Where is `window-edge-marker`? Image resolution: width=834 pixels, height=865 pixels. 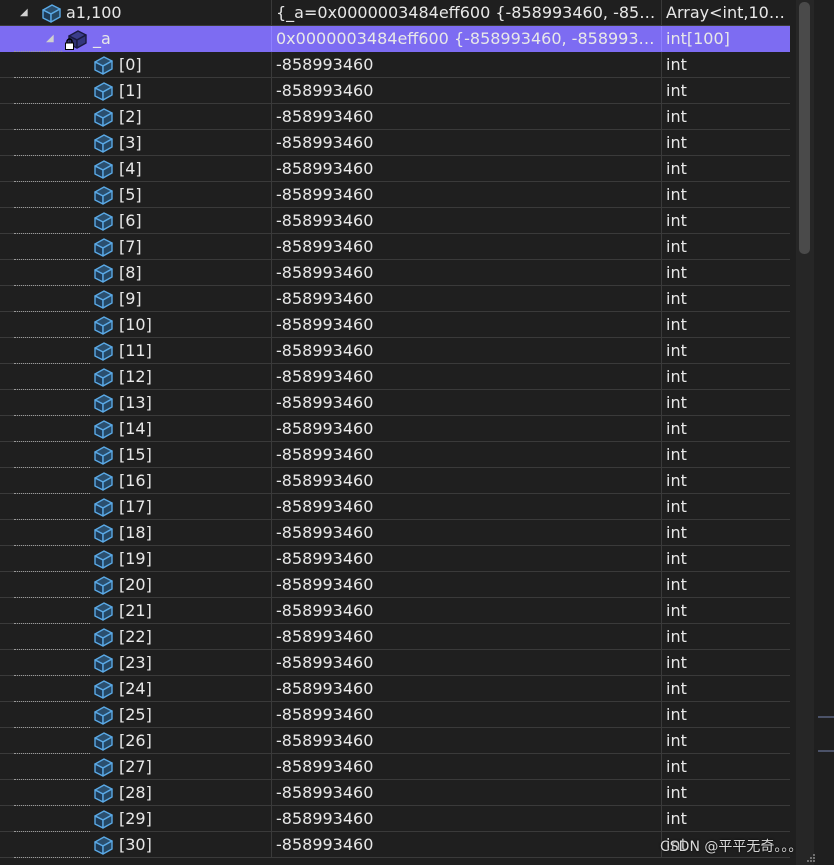
window-edge-marker is located at coordinates (826, 751).